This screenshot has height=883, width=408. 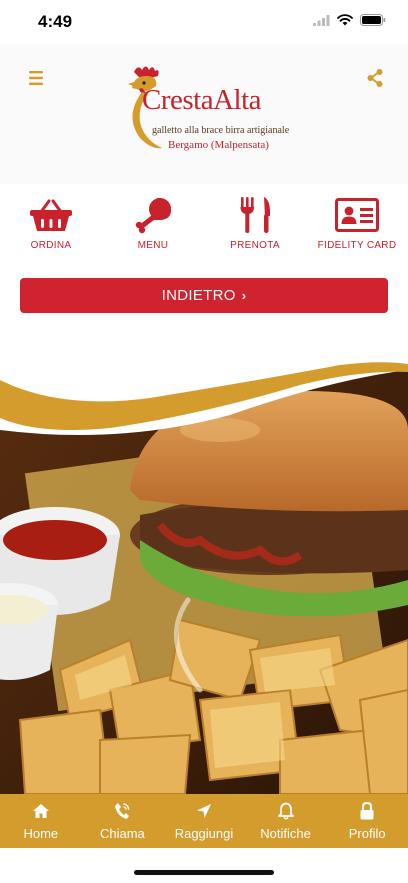 What do you see at coordinates (204, 833) in the screenshot?
I see `tab-label: Raggiungi` at bounding box center [204, 833].